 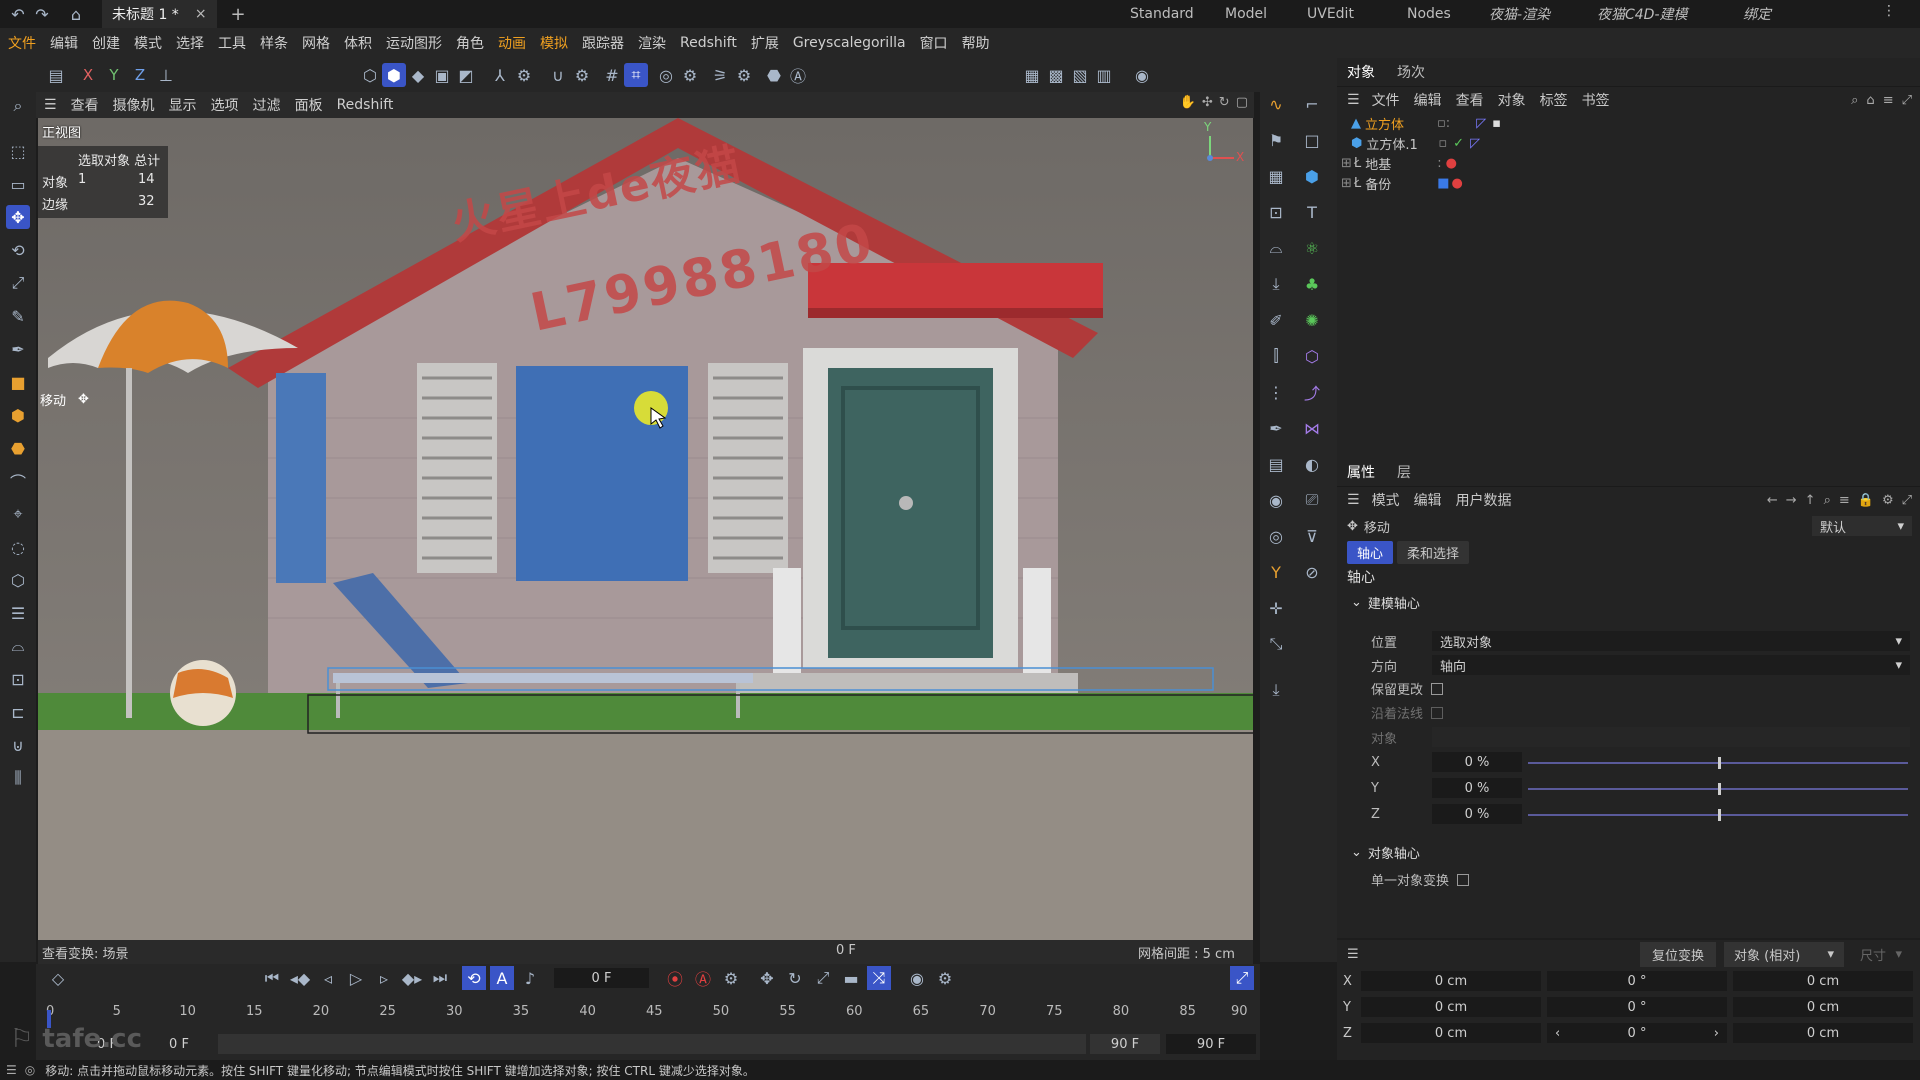 I want to click on attr-menu-userdata: 用户数据, so click(x=1484, y=500).